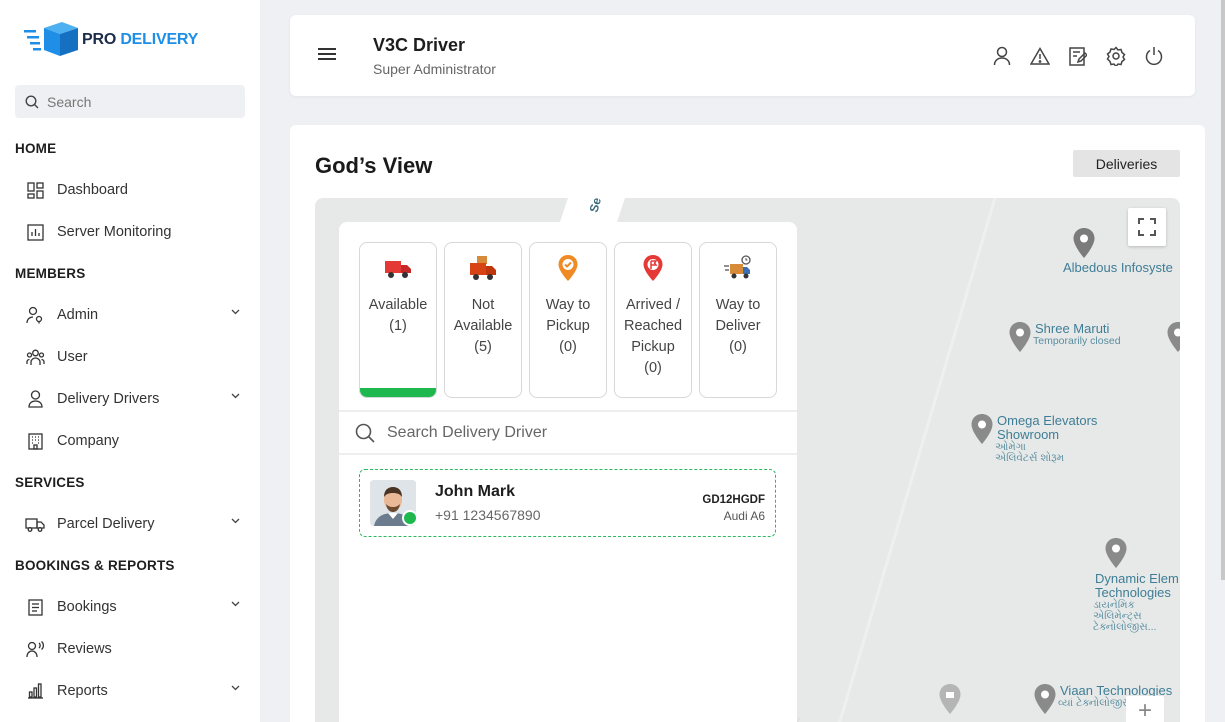  What do you see at coordinates (1147, 227) in the screenshot?
I see `fullscreen-icon` at bounding box center [1147, 227].